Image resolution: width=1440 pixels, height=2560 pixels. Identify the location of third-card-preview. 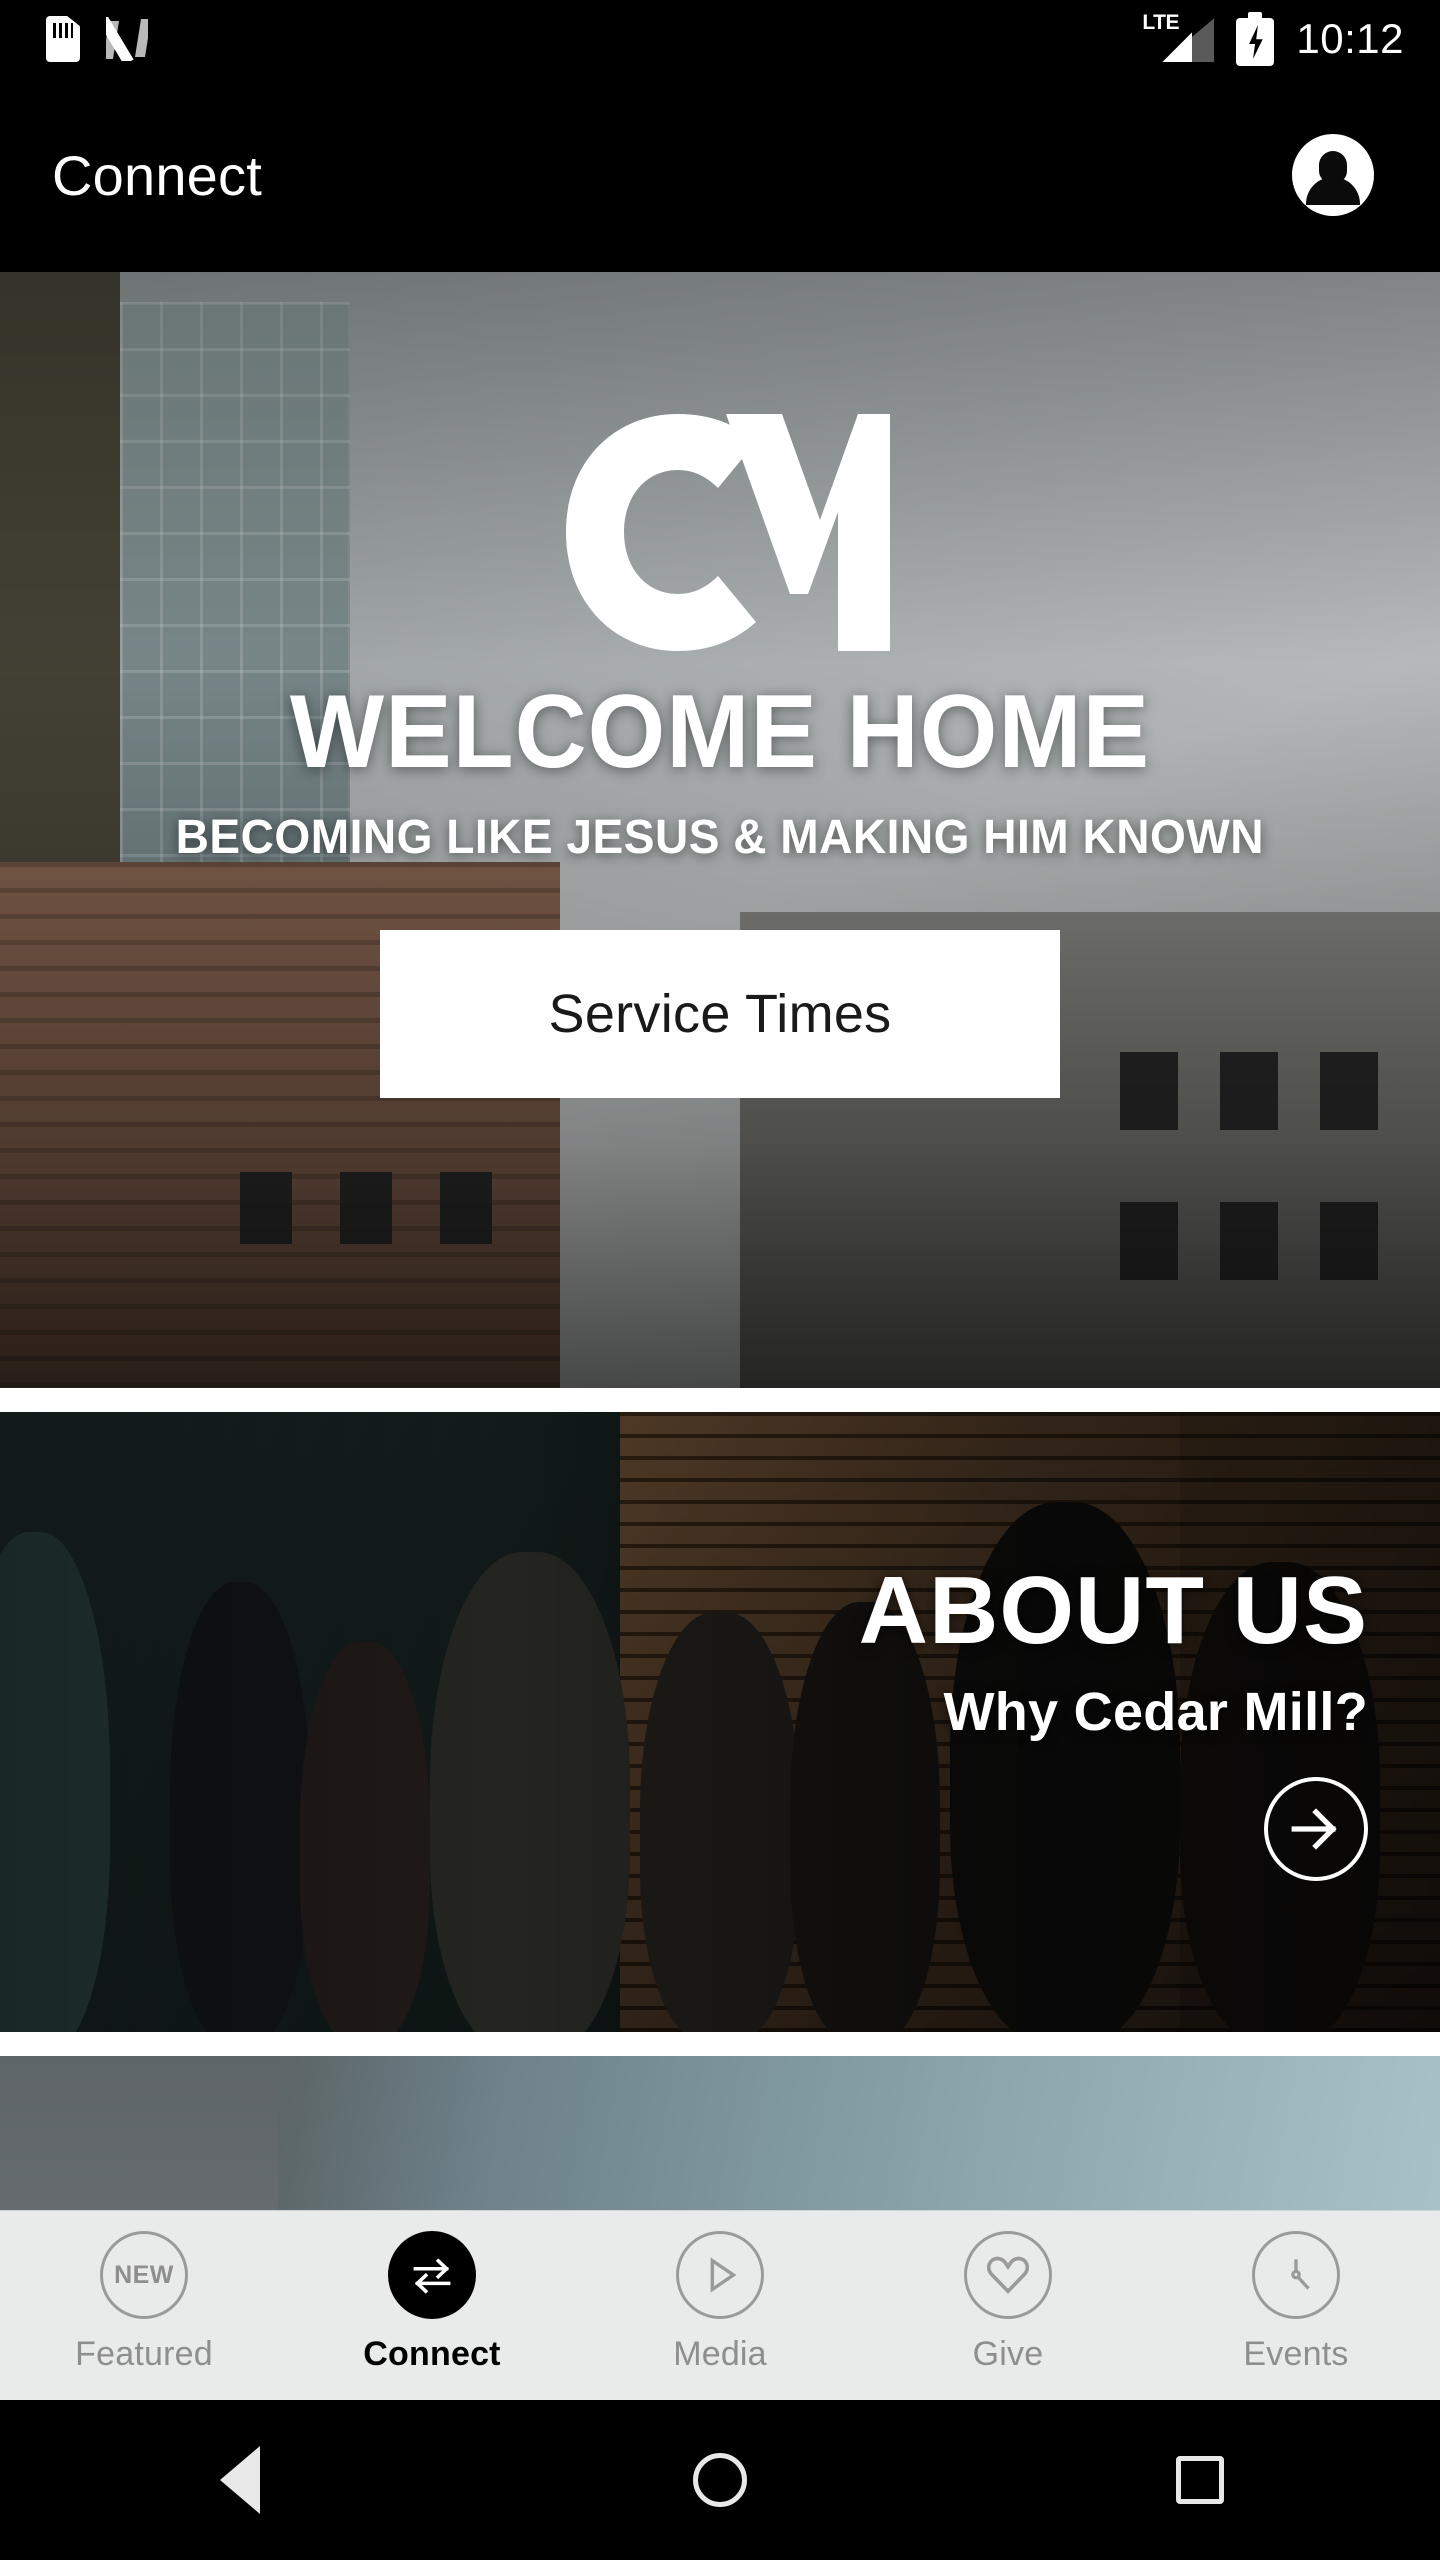
(720, 2133).